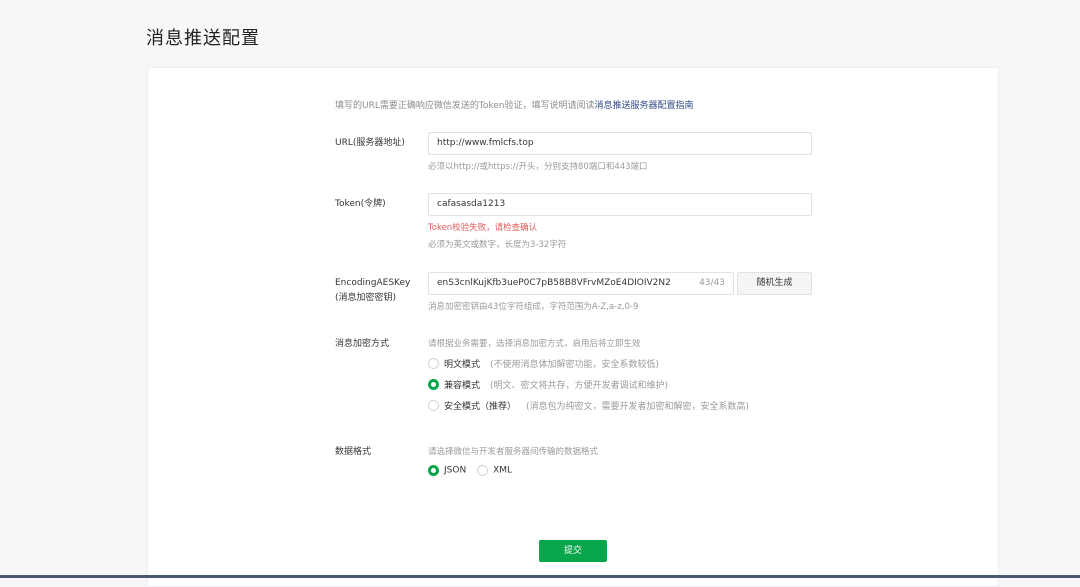 The width and height of the screenshot is (1080, 587). I want to click on aes-label: EncodingAESKey (消息加密密钥), so click(372, 291).